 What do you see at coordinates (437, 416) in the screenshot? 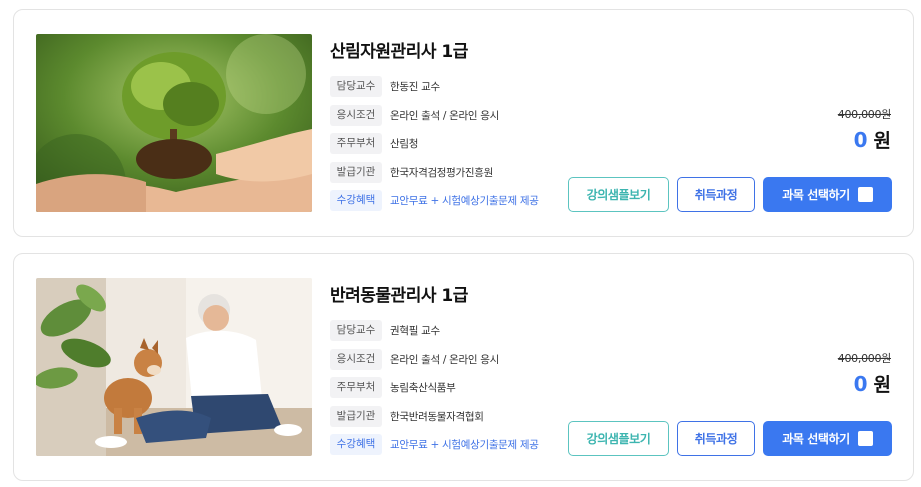
I see `info-value: 한국반려동물자격협회` at bounding box center [437, 416].